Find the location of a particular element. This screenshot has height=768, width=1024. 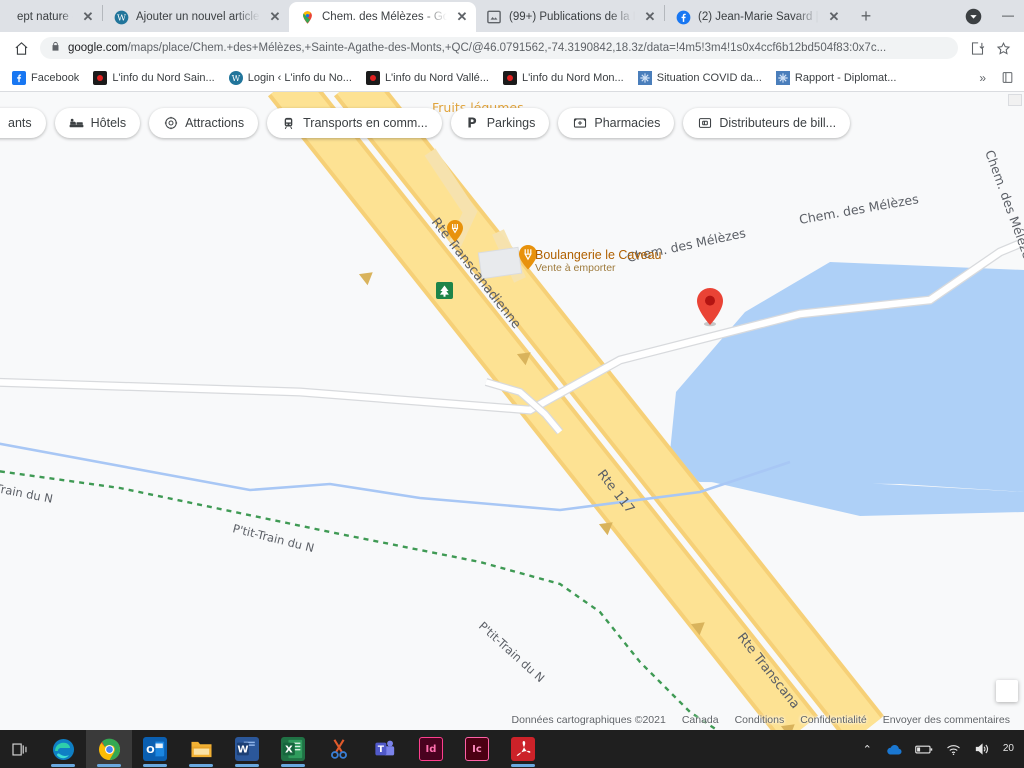

tab-title: (99+) Publications de la Page is located at coordinates (572, 17).